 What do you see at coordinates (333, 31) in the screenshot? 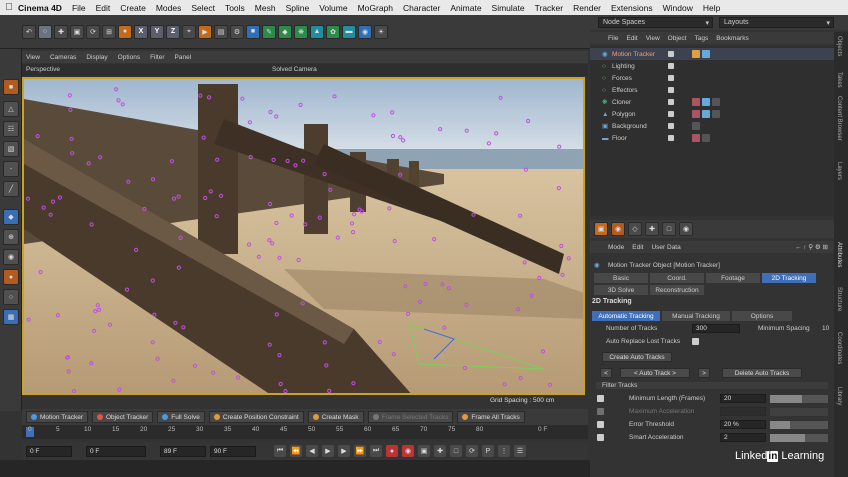
I see `mograph-icon: ✿` at bounding box center [333, 31].